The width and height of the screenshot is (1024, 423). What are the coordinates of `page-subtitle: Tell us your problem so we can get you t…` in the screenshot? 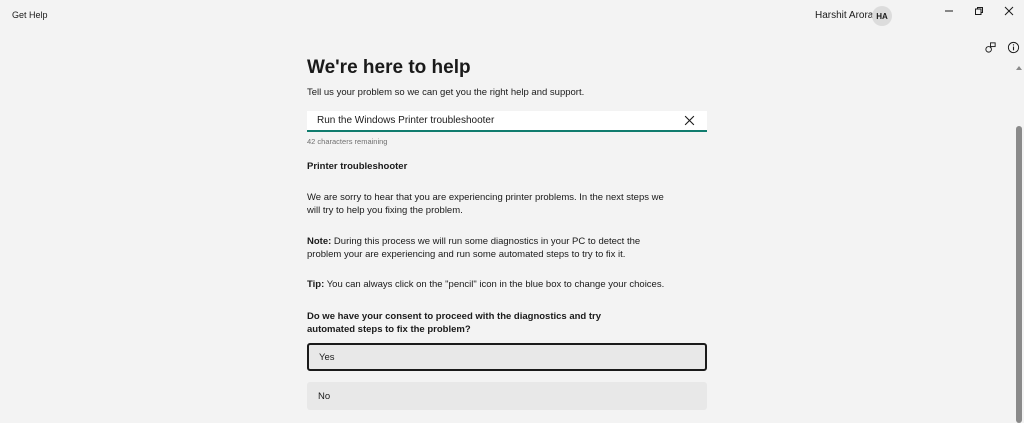 It's located at (446, 92).